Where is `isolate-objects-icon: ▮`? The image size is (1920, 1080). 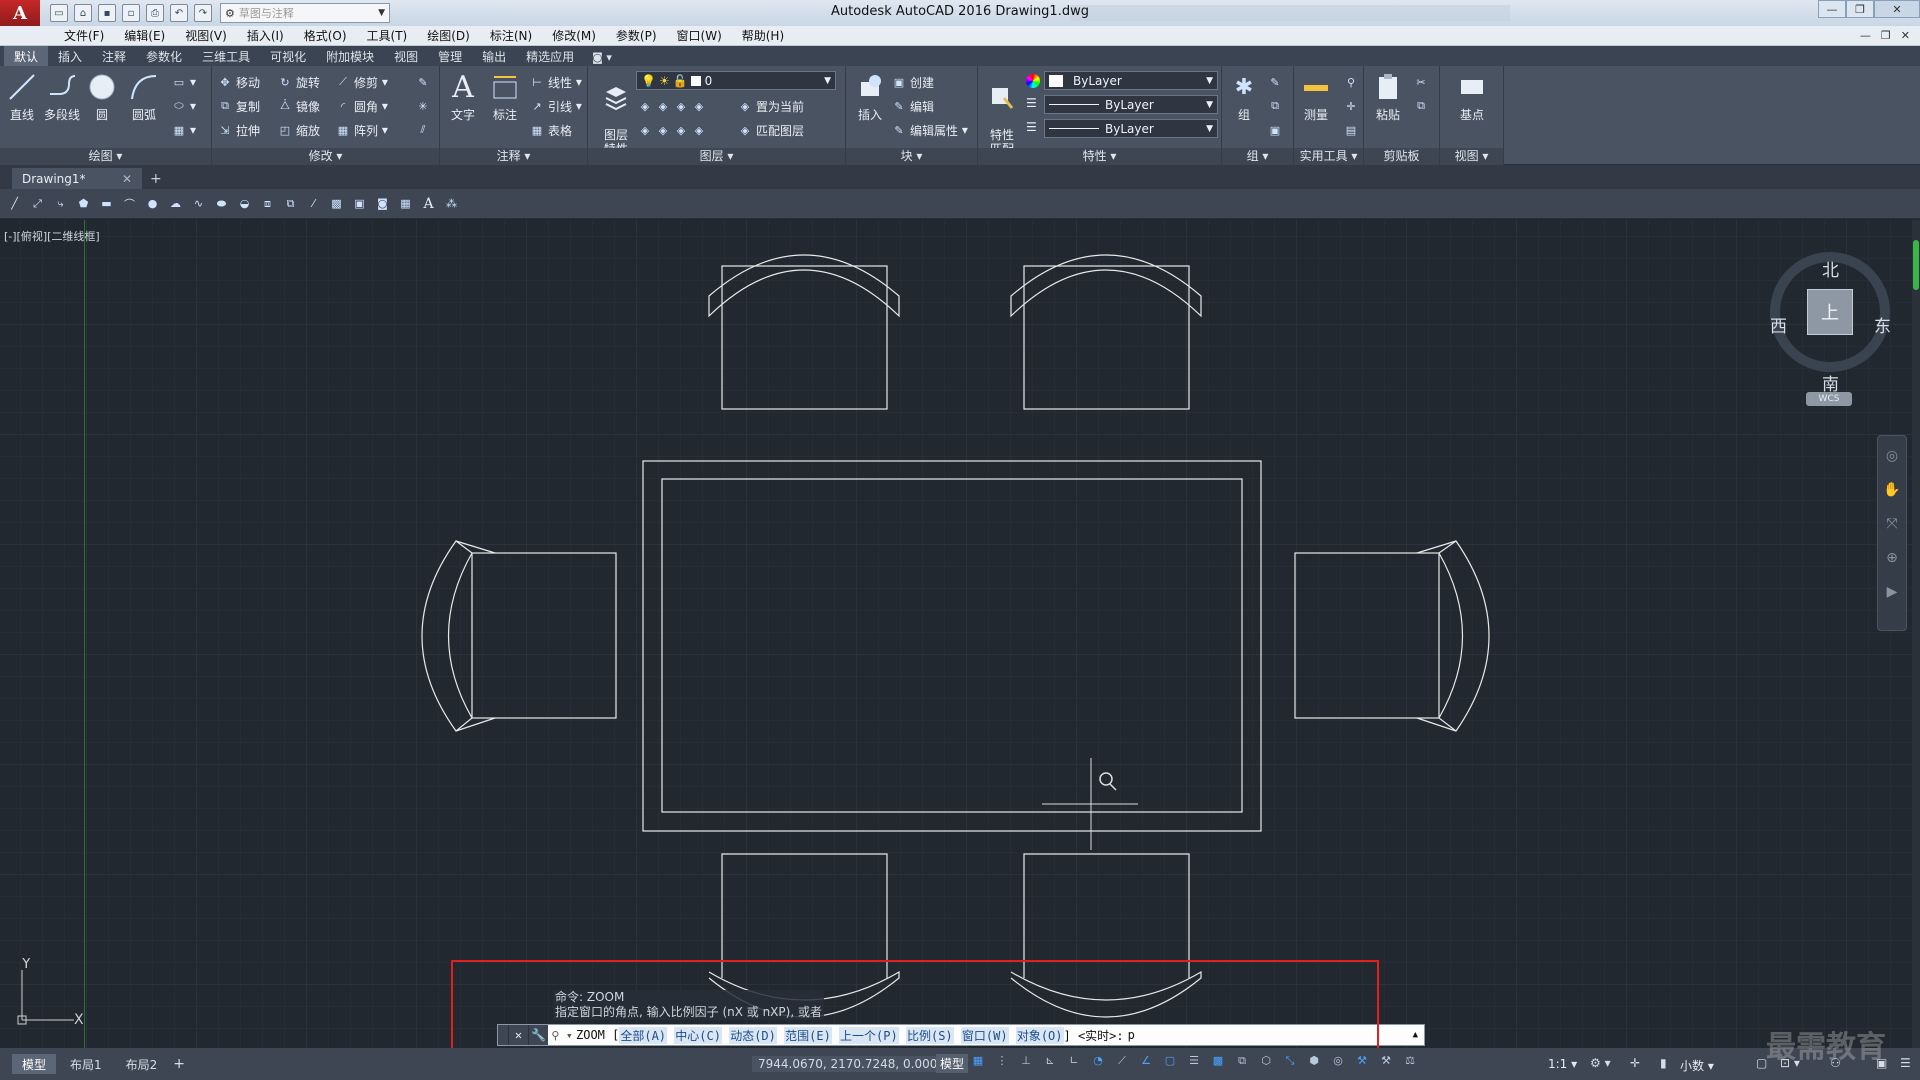 isolate-objects-icon: ▮ is located at coordinates (1663, 1063).